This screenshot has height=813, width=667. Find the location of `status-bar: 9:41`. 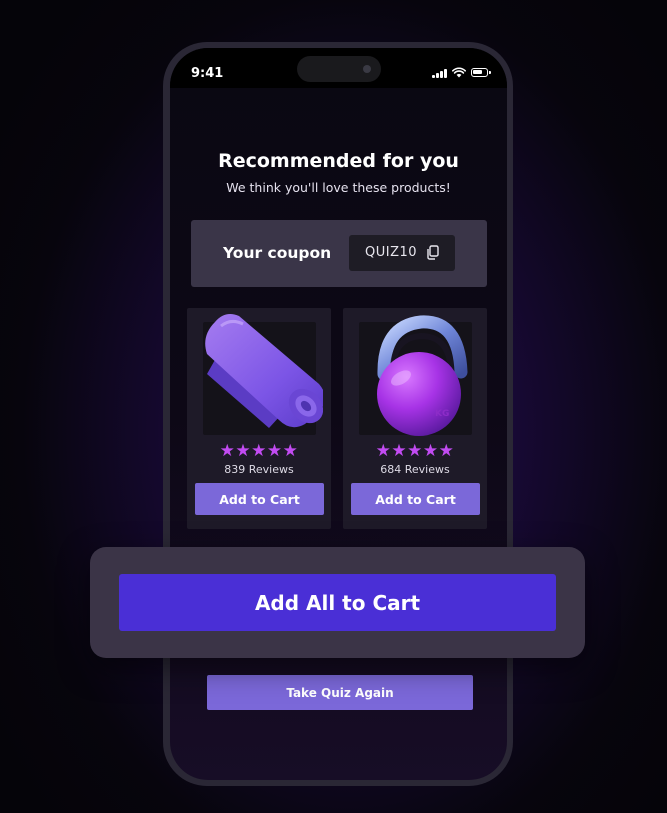

status-bar: 9:41 is located at coordinates (338, 68).